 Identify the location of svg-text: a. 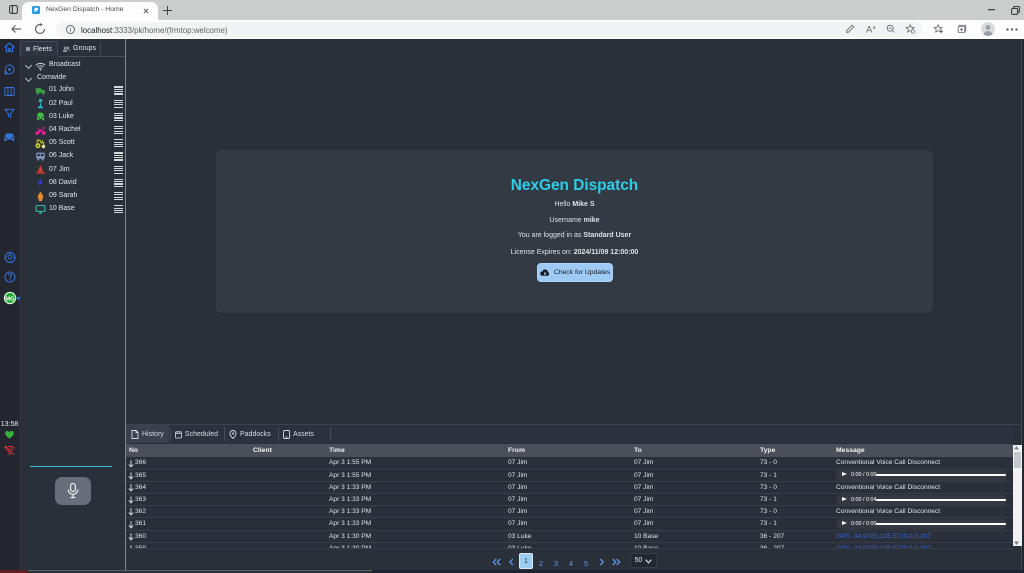
(874, 28).